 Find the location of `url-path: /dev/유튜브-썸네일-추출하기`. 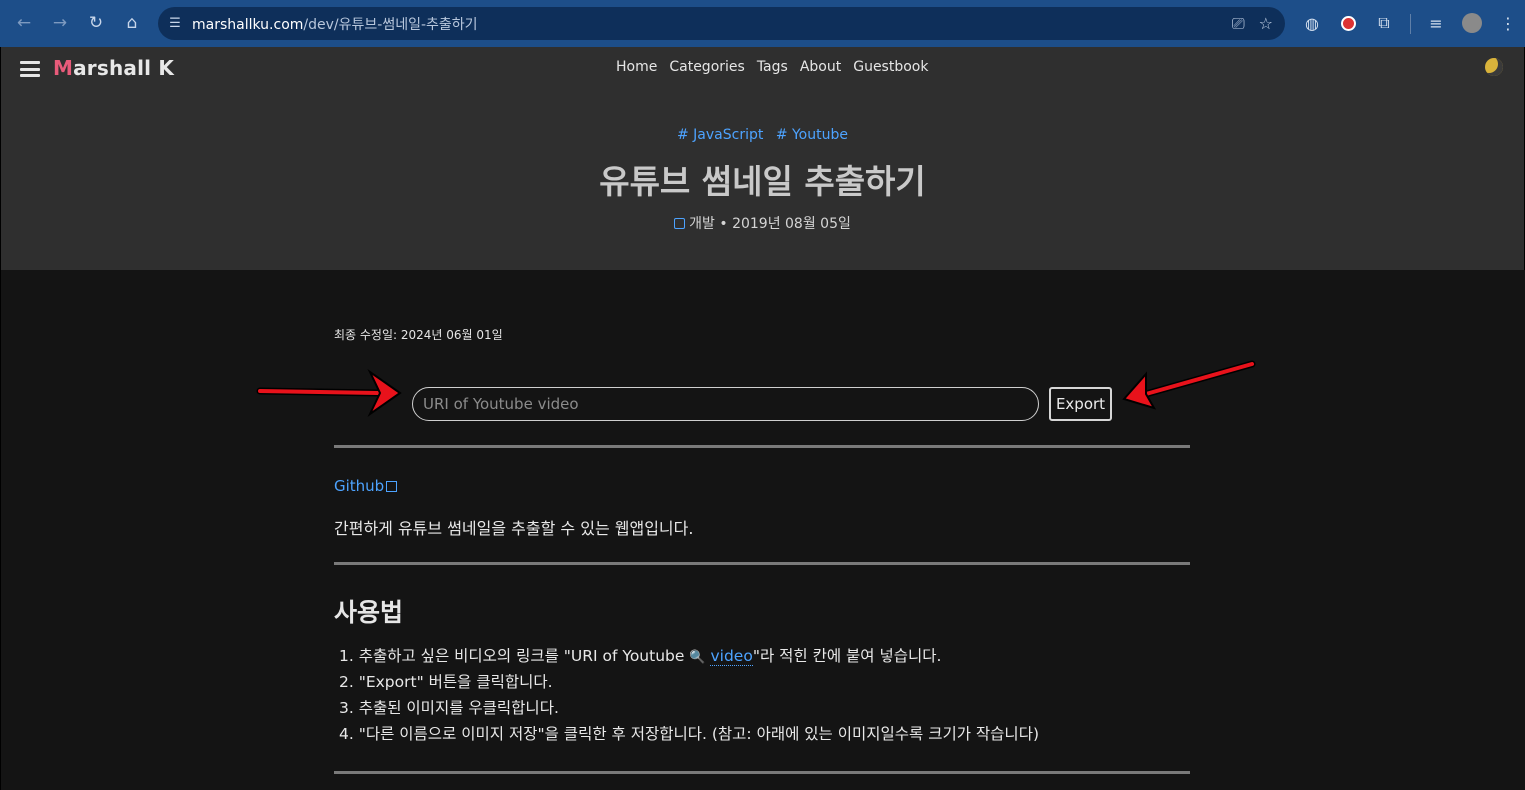

url-path: /dev/유튜브-썸네일-추출하기 is located at coordinates (390, 24).